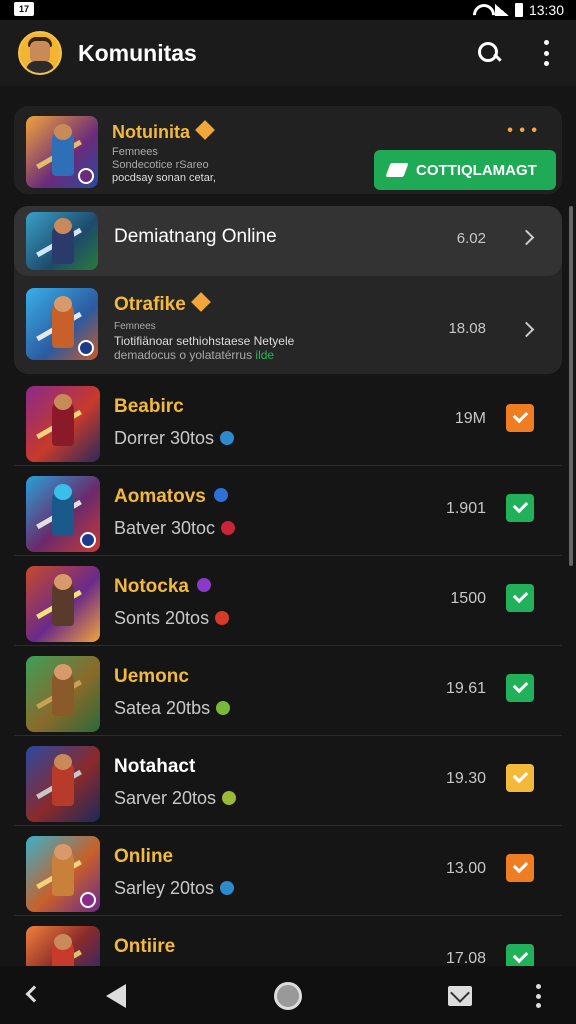 This screenshot has height=1024, width=576. Describe the element at coordinates (546, 10) in the screenshot. I see `clock: 13:30` at that location.